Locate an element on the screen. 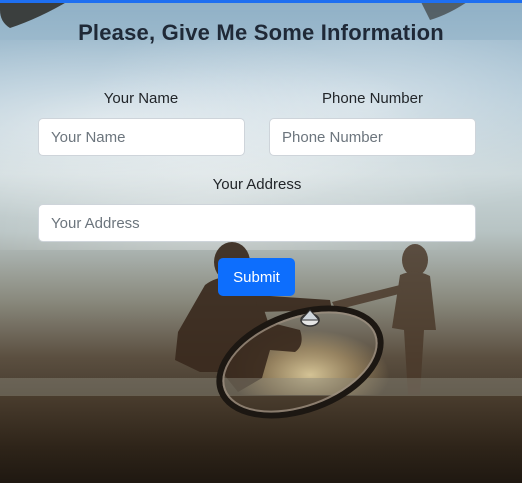 This screenshot has height=483, width=522. submit-button: Submit is located at coordinates (256, 277).